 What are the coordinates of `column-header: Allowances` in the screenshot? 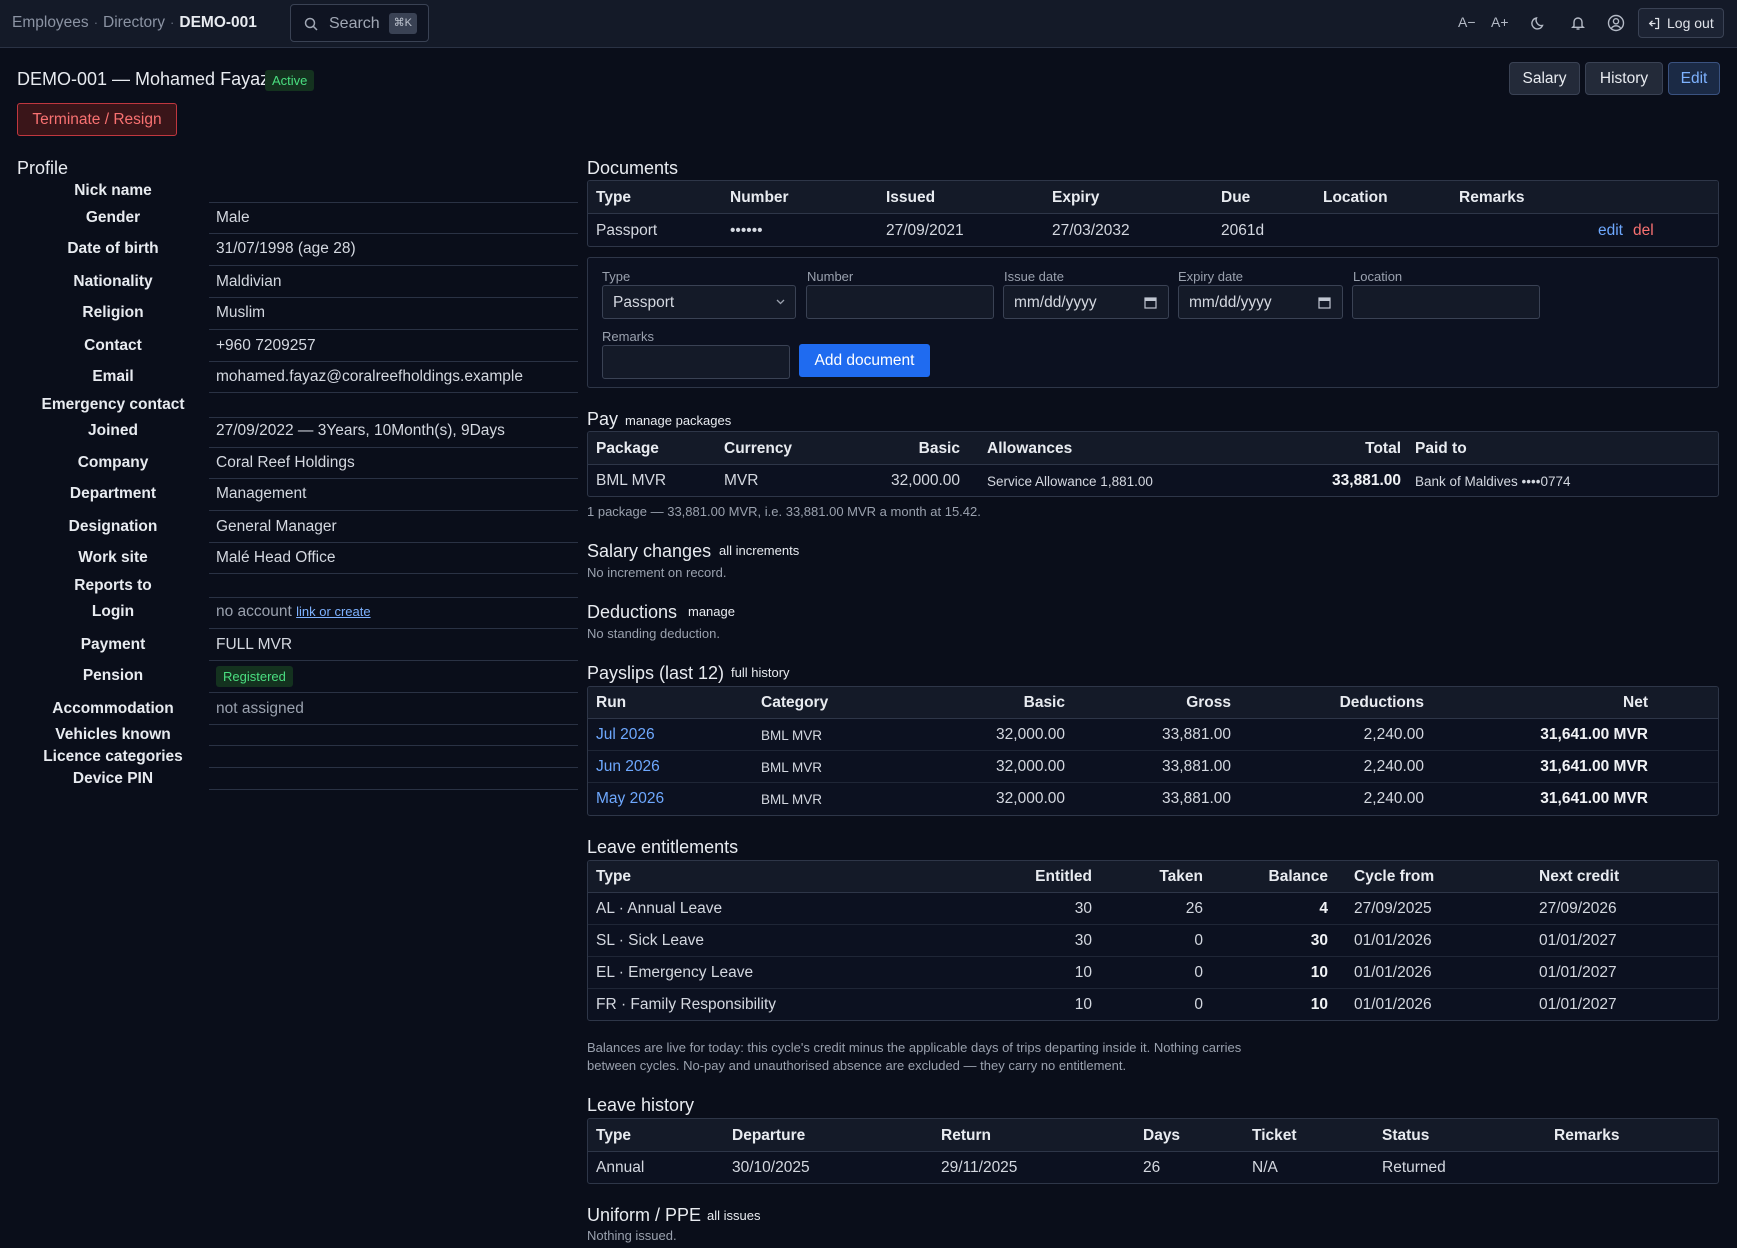 It's located at (1030, 448).